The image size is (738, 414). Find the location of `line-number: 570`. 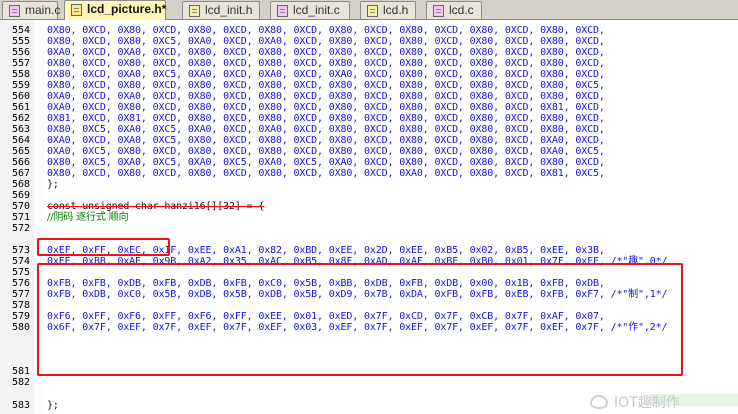

line-number: 570 is located at coordinates (20, 206).